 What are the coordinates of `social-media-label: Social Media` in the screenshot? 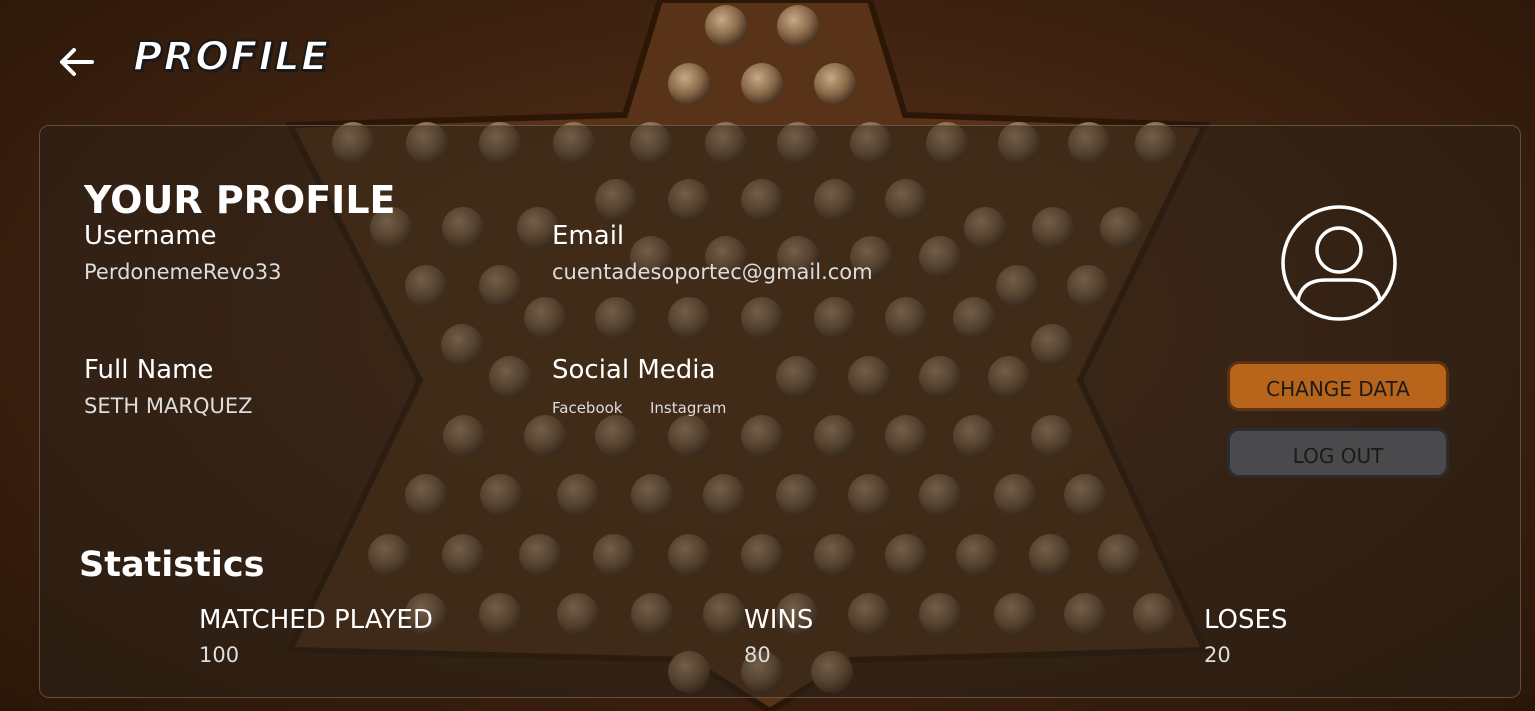 It's located at (634, 370).